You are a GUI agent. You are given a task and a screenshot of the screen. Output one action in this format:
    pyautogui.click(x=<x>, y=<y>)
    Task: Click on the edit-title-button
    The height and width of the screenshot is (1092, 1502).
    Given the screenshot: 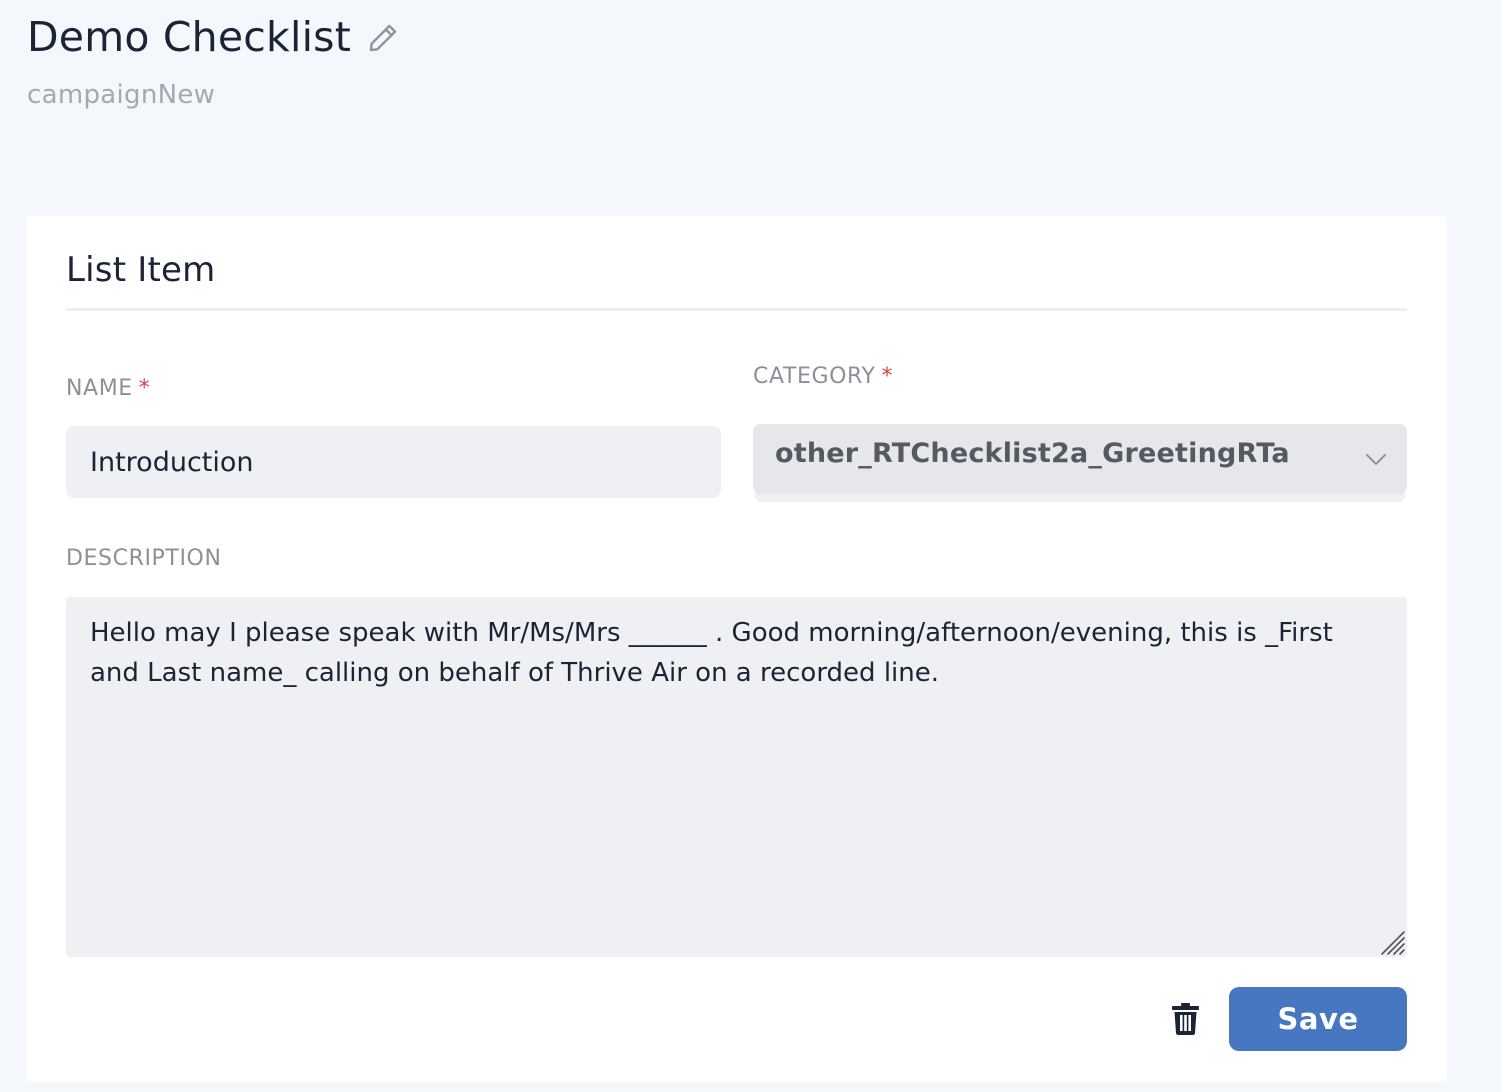 What is the action you would take?
    pyautogui.click(x=383, y=38)
    